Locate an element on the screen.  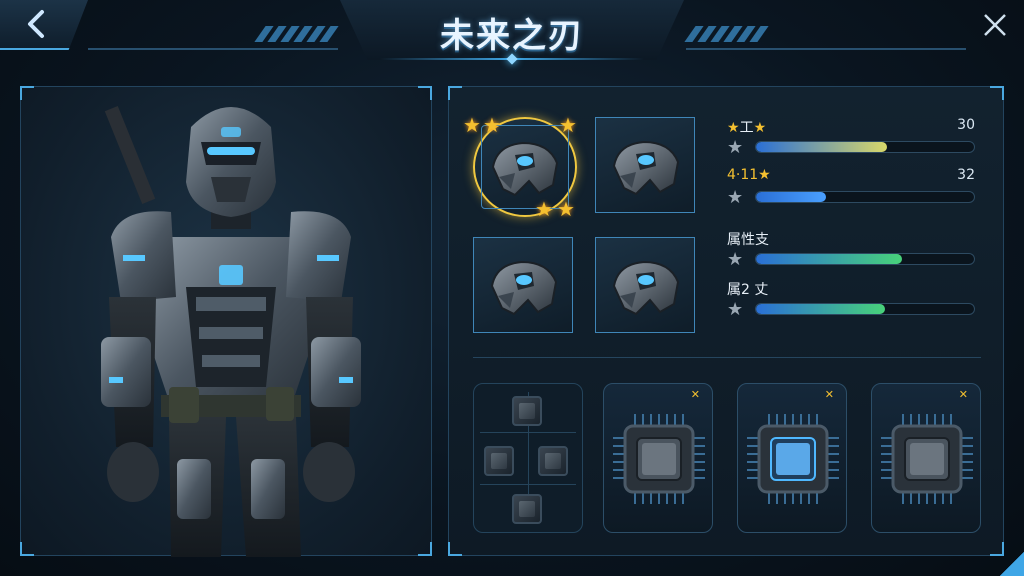
header-rail-left is located at coordinates (213, 49).